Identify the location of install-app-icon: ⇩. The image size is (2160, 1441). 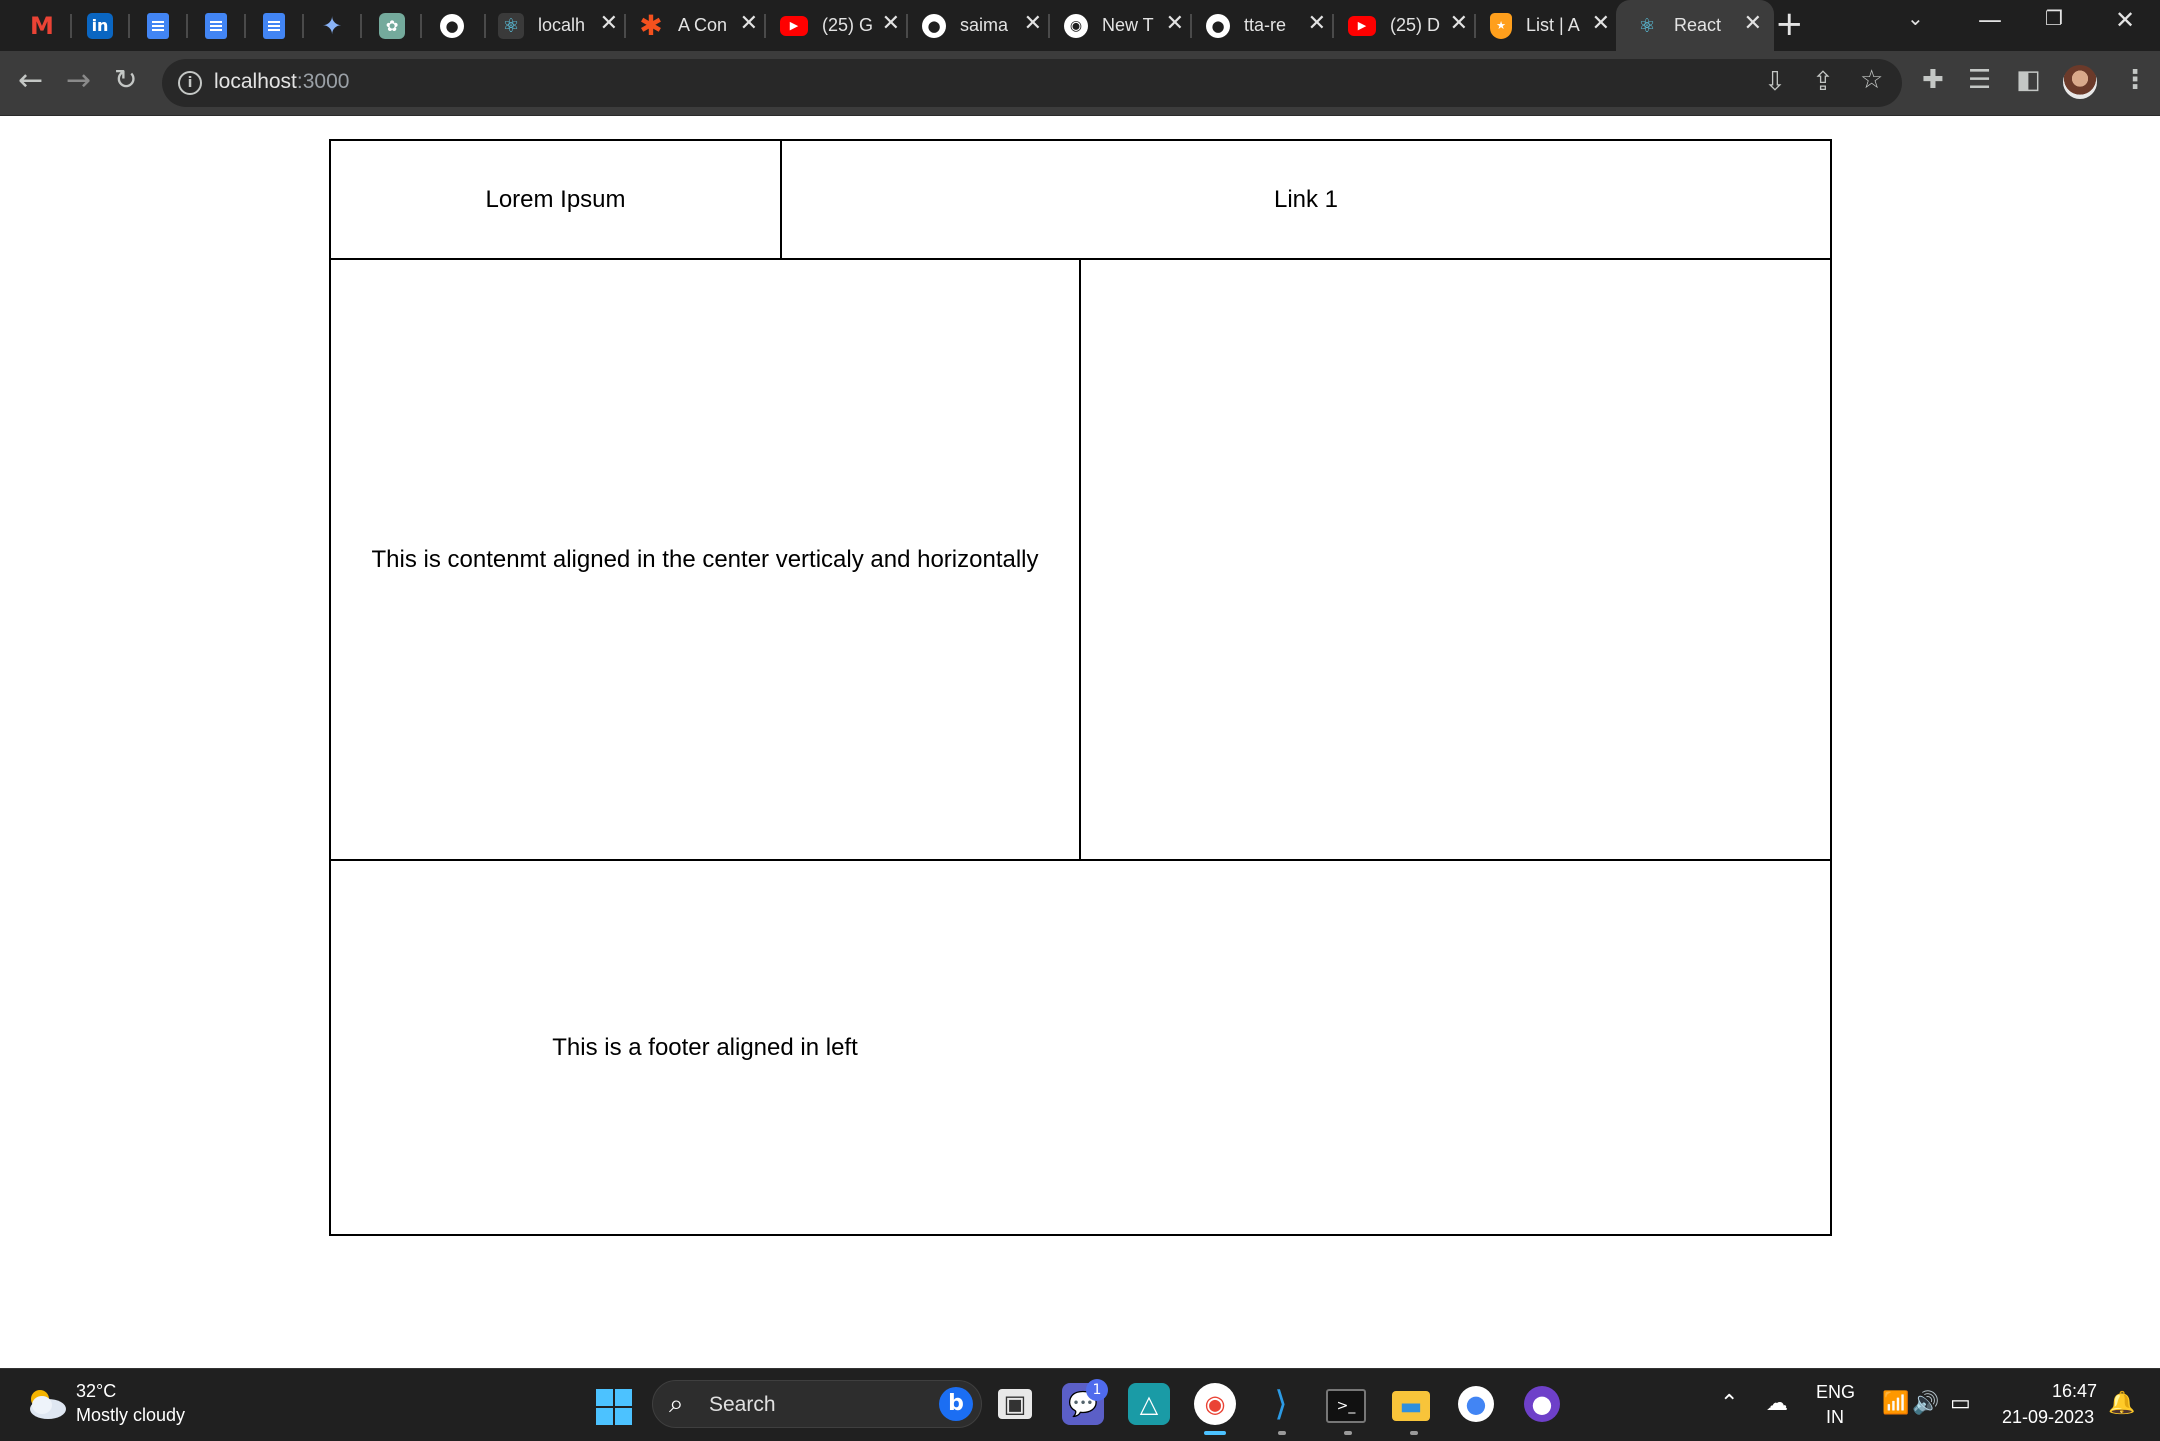
(1775, 82).